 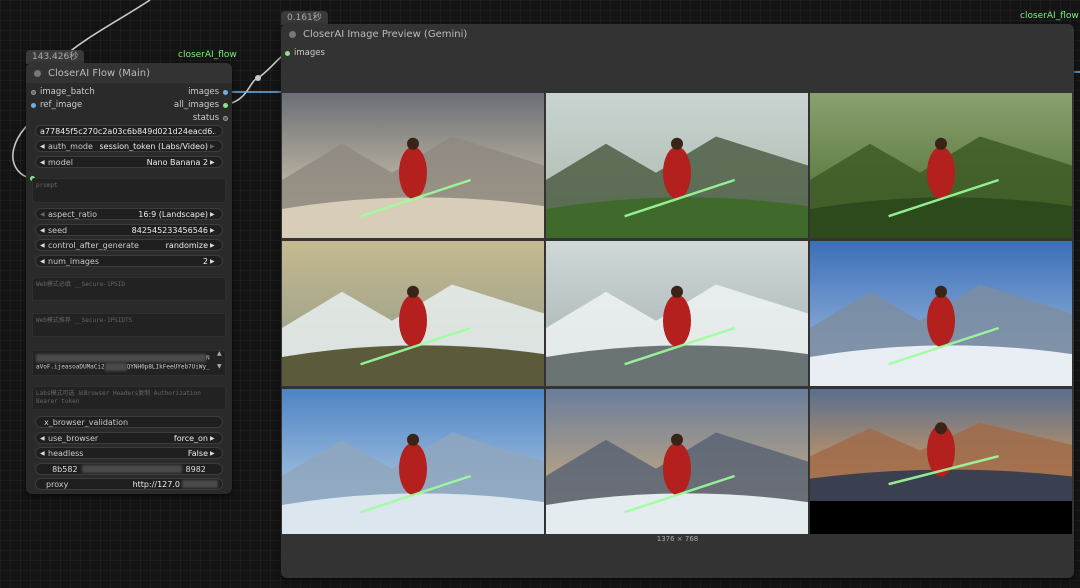 I want to click on flow-node-timing-badge: 143.426秒, so click(x=55, y=57).